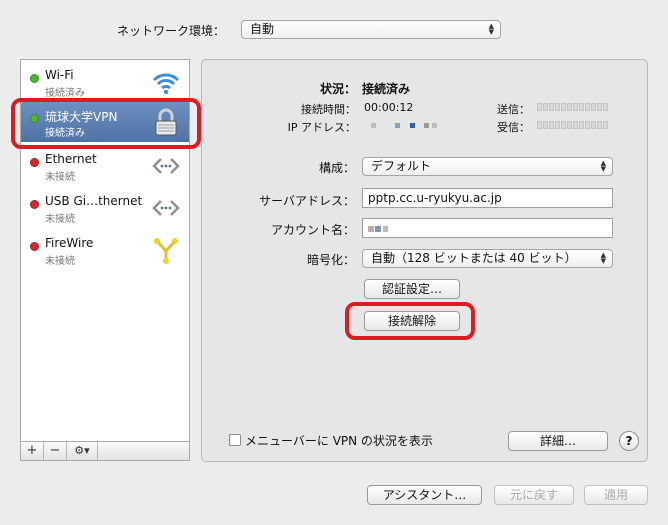  Describe the element at coordinates (34, 78) in the screenshot. I see `status-dot-green` at that location.